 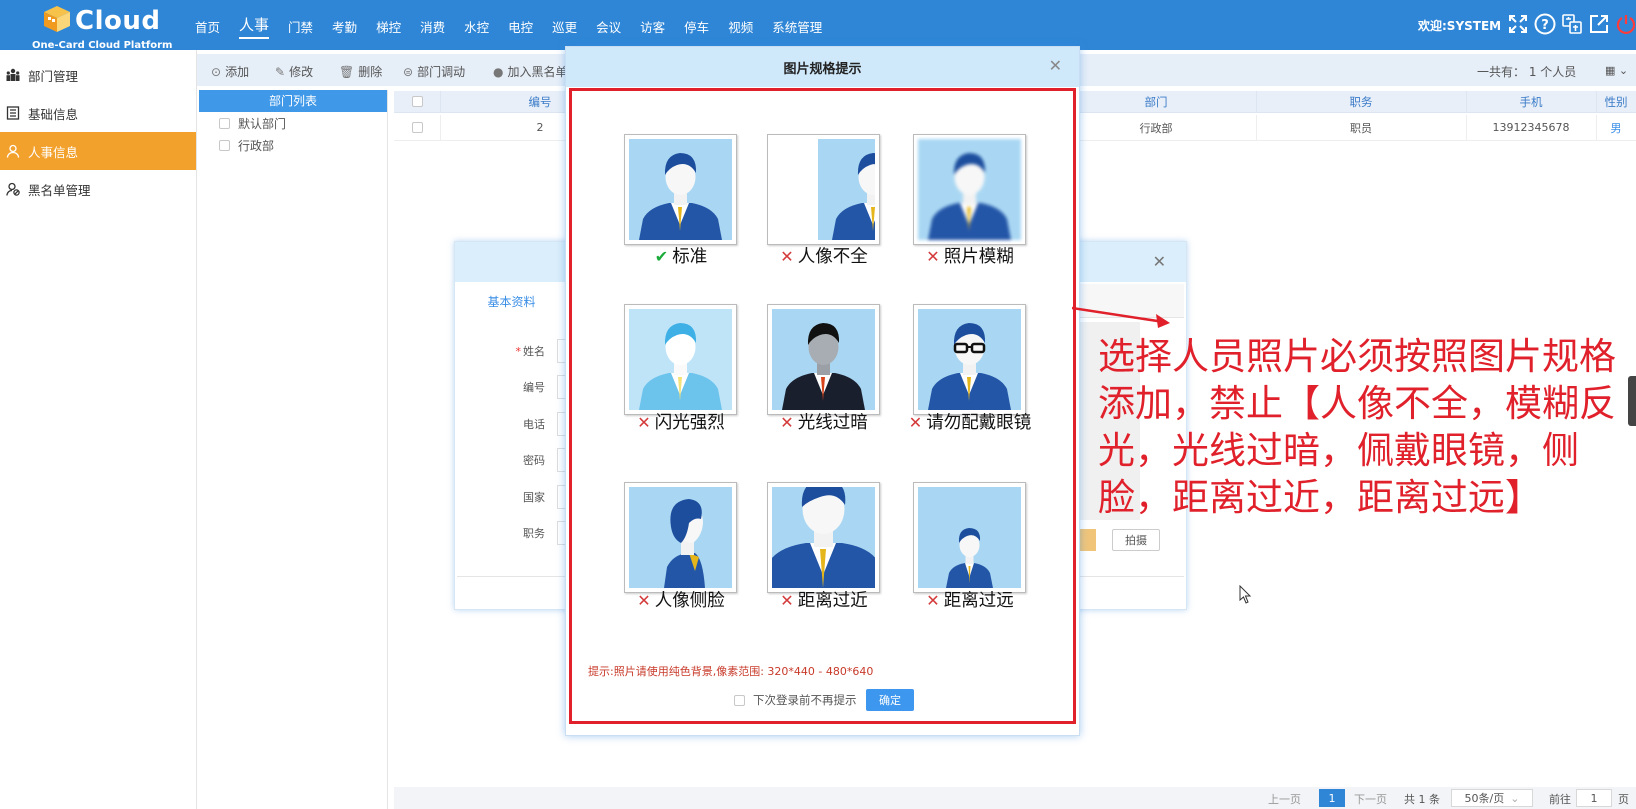 What do you see at coordinates (230, 71) in the screenshot?
I see `add-button: ⊙ 添加` at bounding box center [230, 71].